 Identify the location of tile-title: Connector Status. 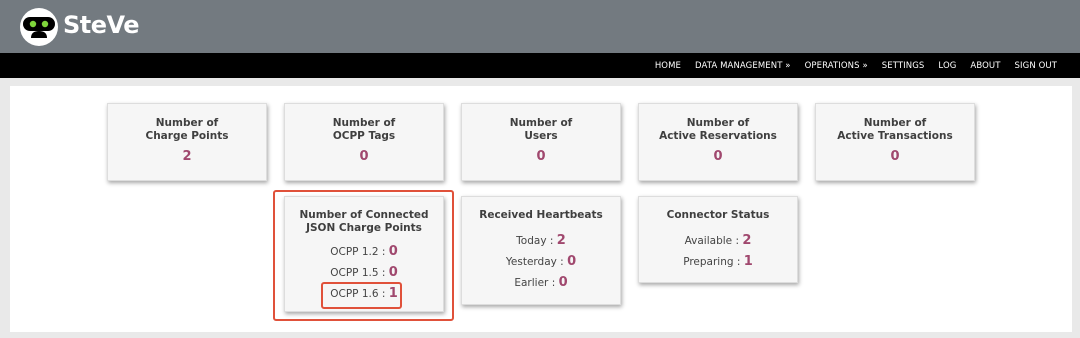
(718, 215).